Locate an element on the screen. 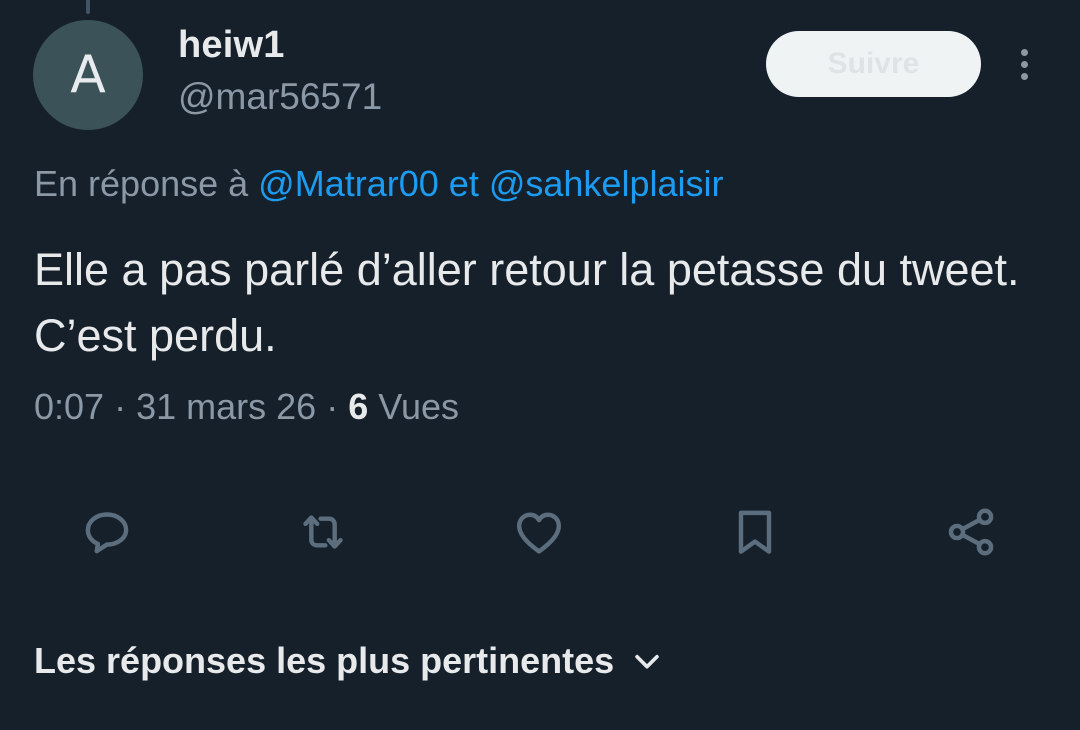 The width and height of the screenshot is (1080, 730). reply-icon is located at coordinates (107, 533).